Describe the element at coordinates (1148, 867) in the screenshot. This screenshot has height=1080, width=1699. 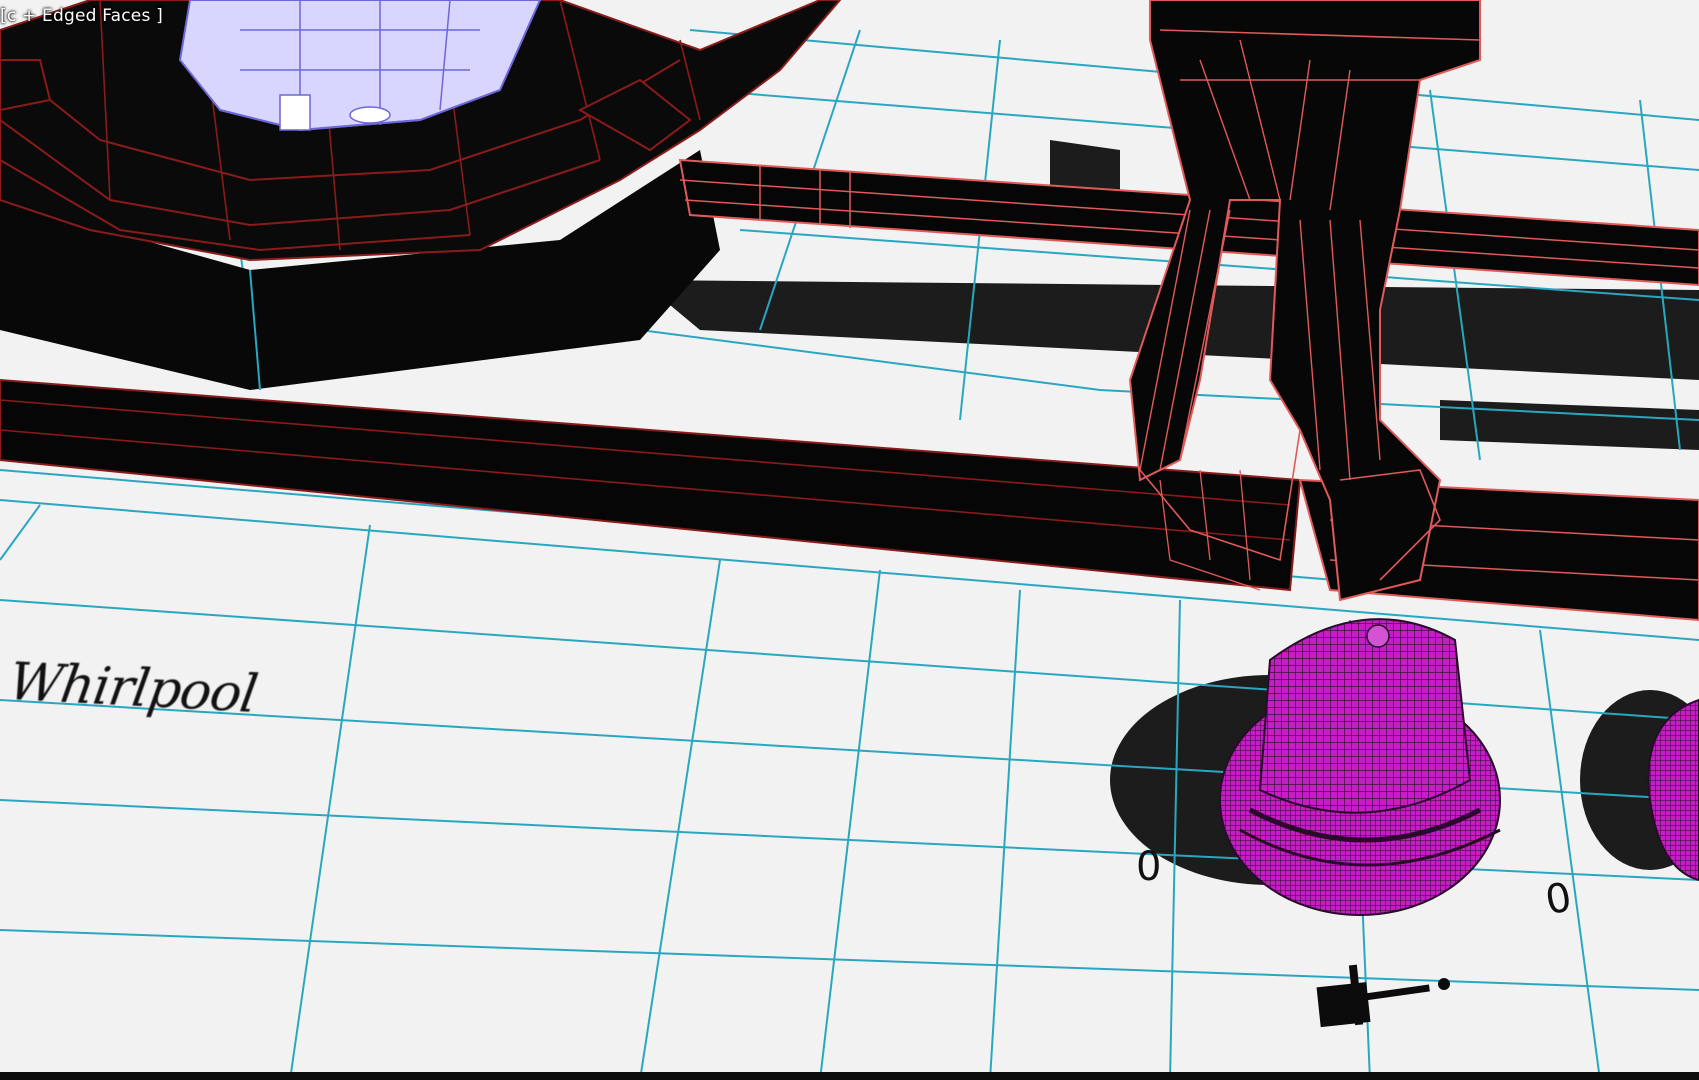
I see `dial-mark-zero-left: 0` at that location.